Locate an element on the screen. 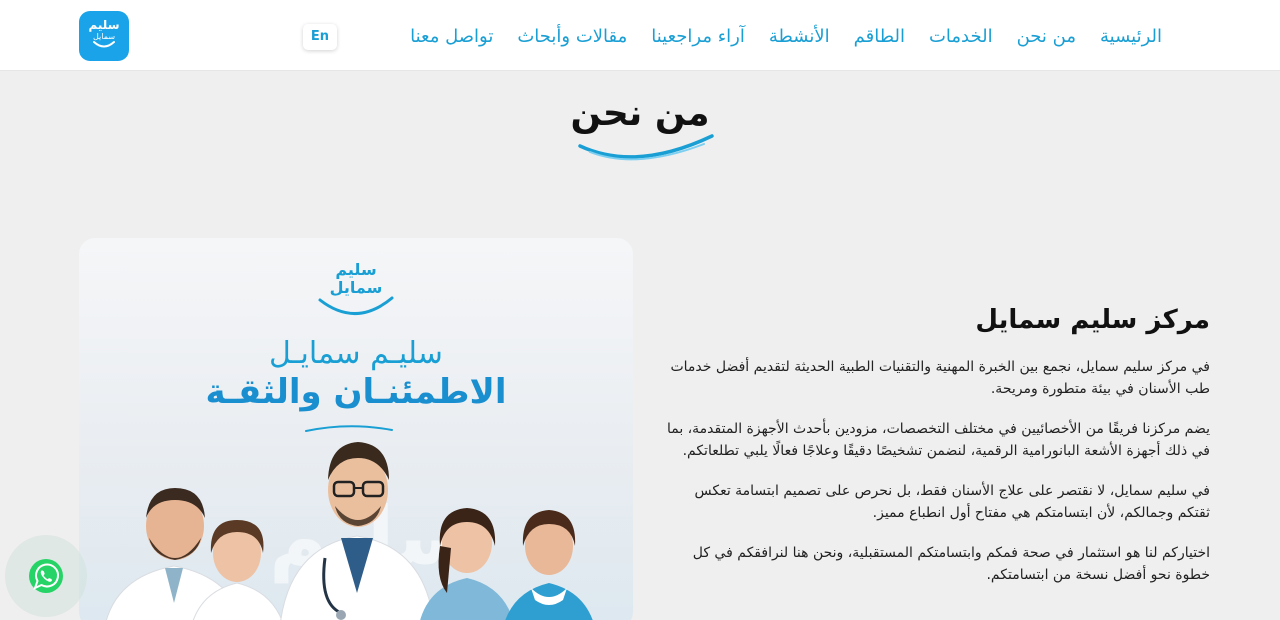  nav-item-services: الخدمات is located at coordinates (961, 37).